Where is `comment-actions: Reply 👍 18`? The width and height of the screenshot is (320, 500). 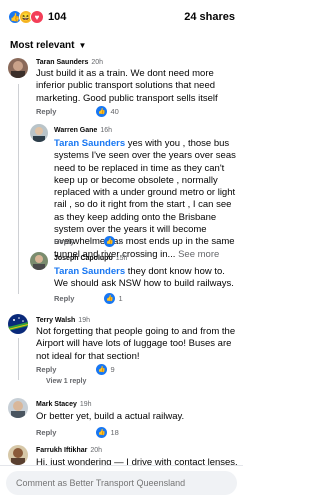
comment-actions: Reply 👍 18 is located at coordinates (77, 432).